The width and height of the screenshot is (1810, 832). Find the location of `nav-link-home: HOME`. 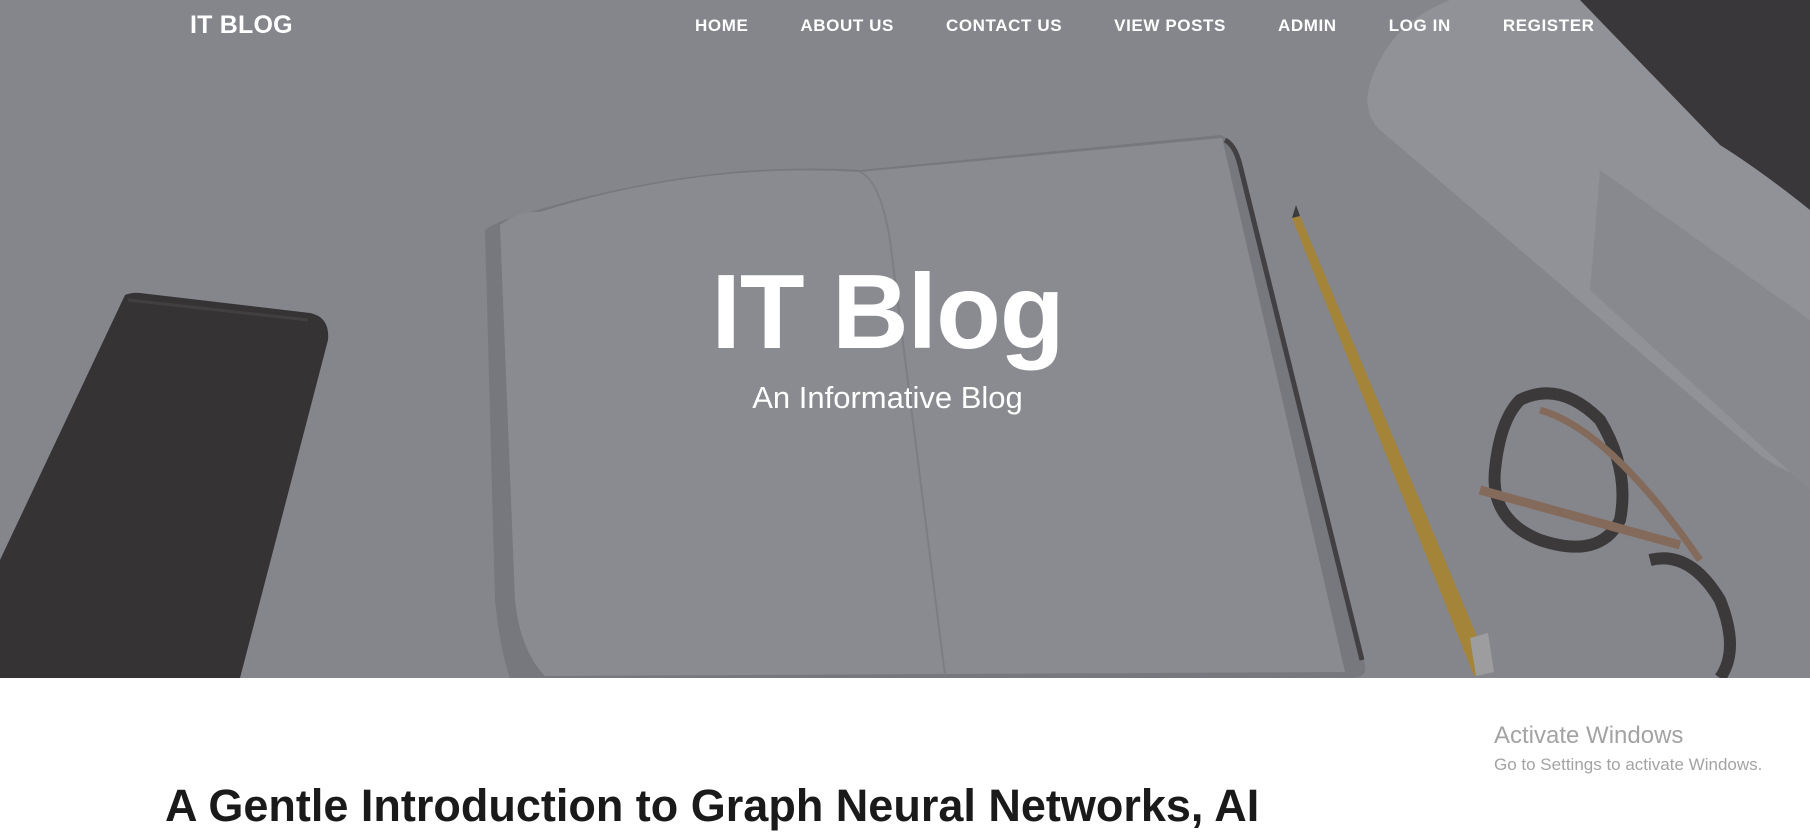

nav-link-home: HOME is located at coordinates (721, 26).